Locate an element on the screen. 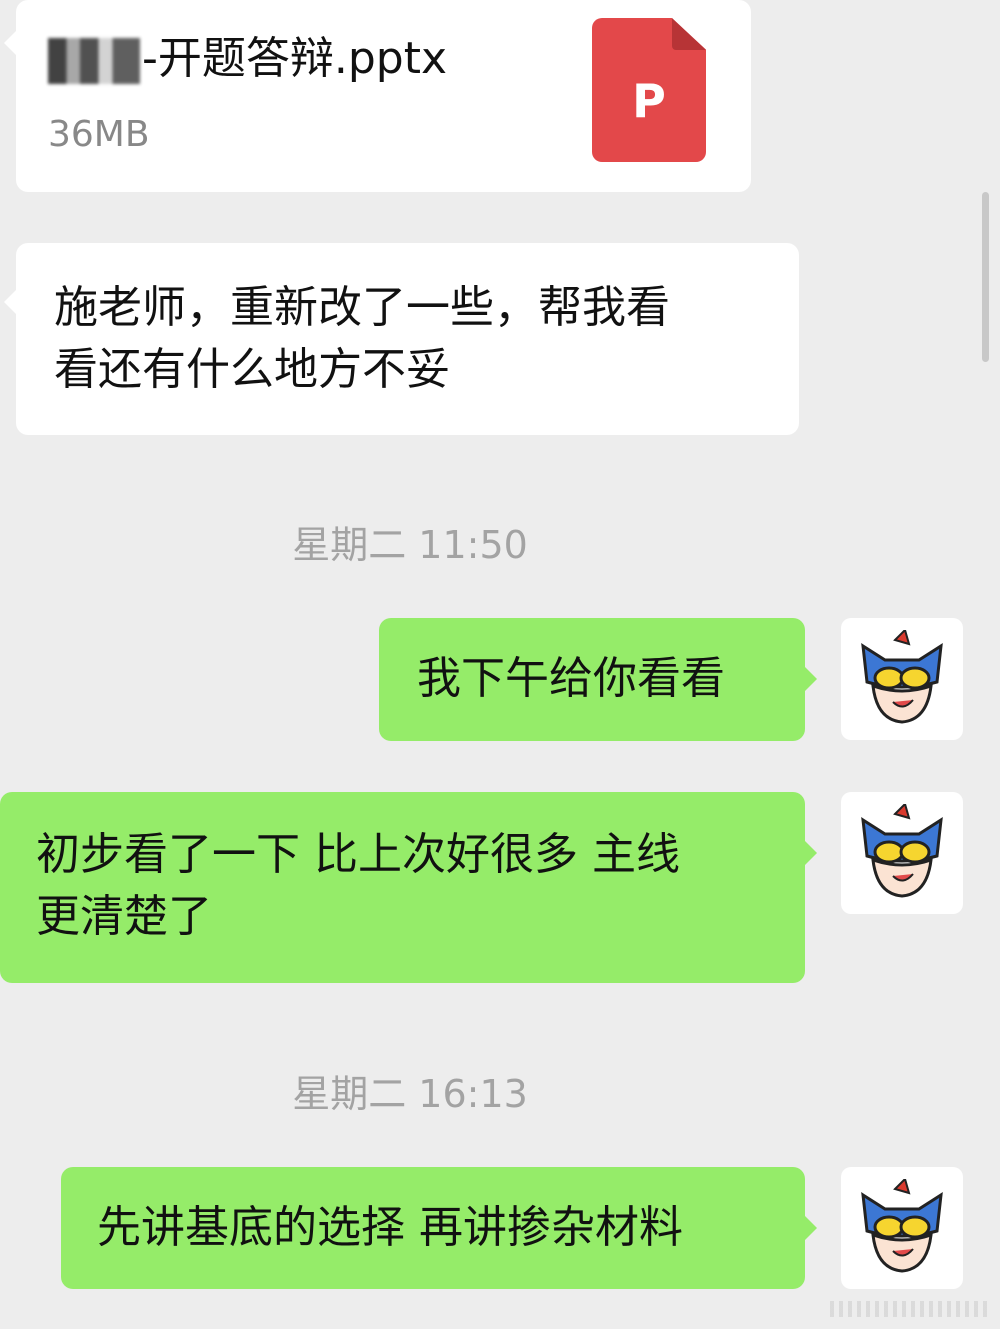 The height and width of the screenshot is (1329, 1000). message-line: 我下午给你看看 is located at coordinates (571, 678).